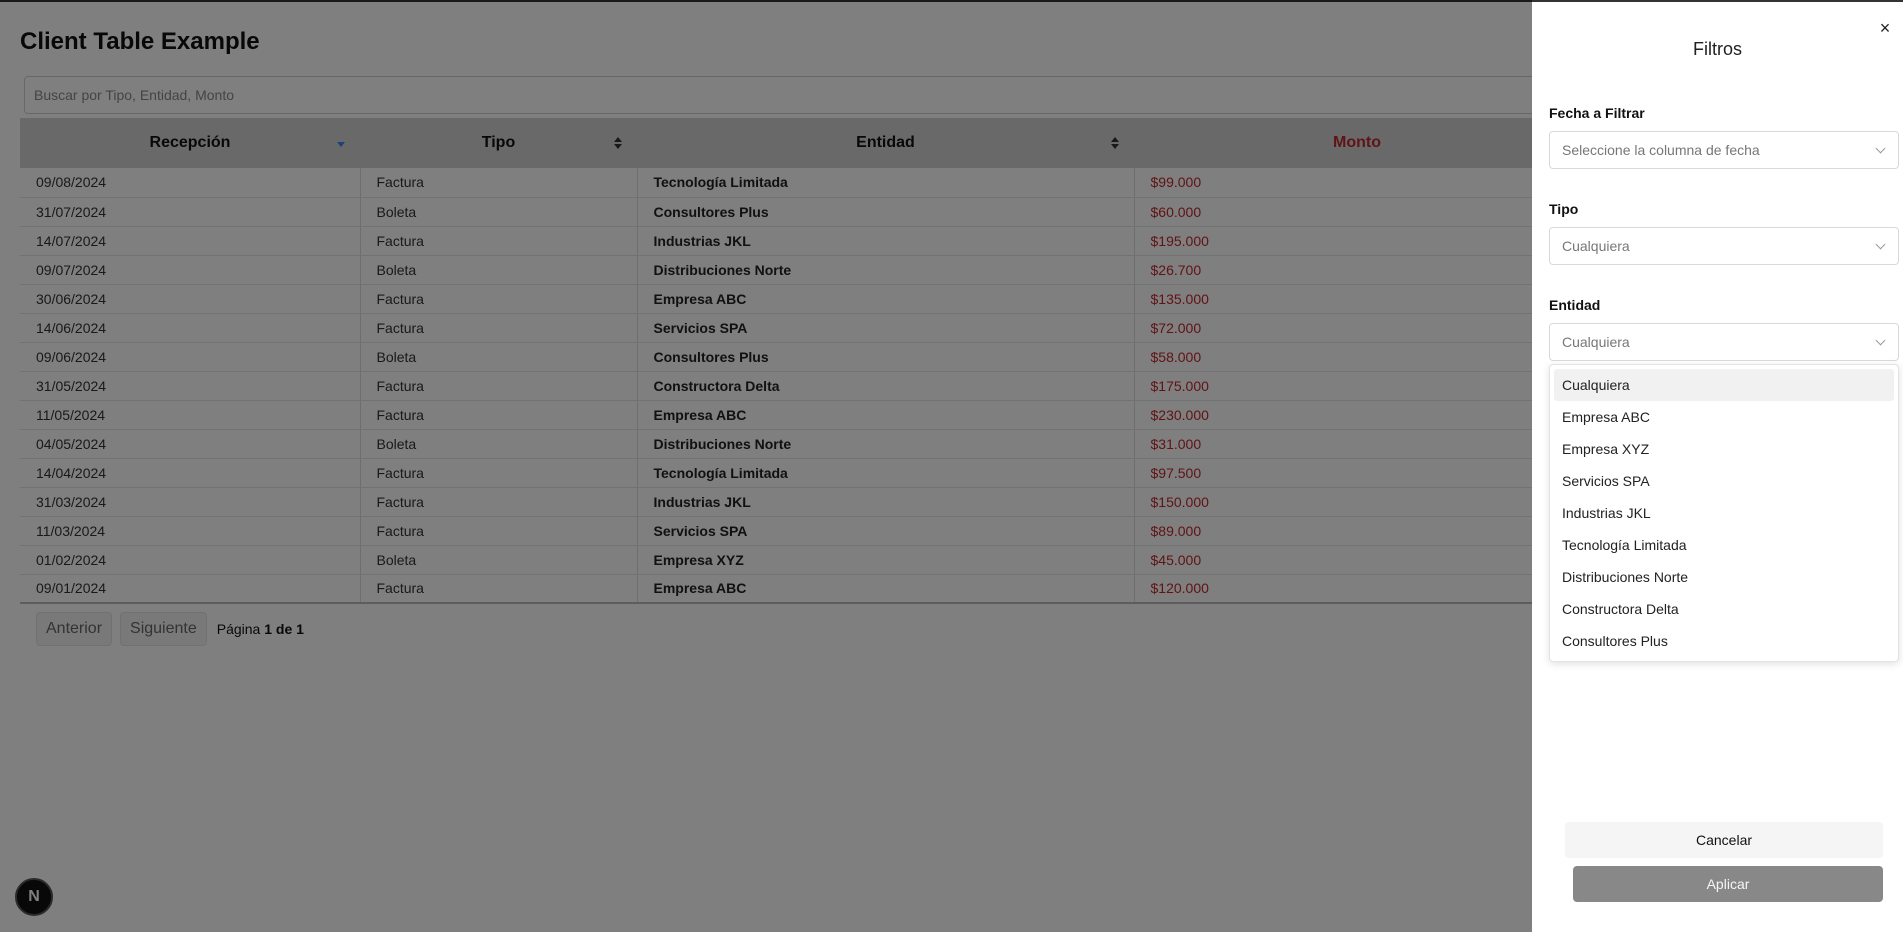 The height and width of the screenshot is (932, 1903). I want to click on fecha-select: Seleccione la columna de fecha, so click(1724, 150).